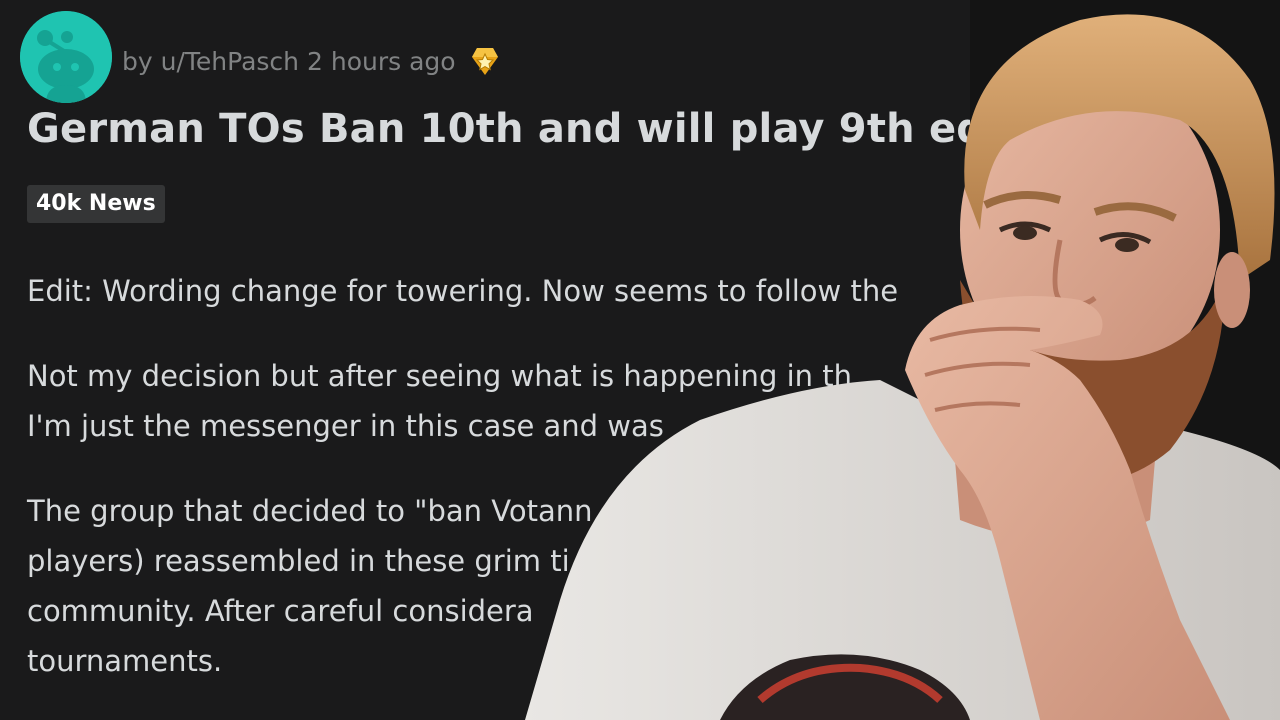 This screenshot has width=1280, height=720. Describe the element at coordinates (96, 204) in the screenshot. I see `post-flair: 40k News` at that location.